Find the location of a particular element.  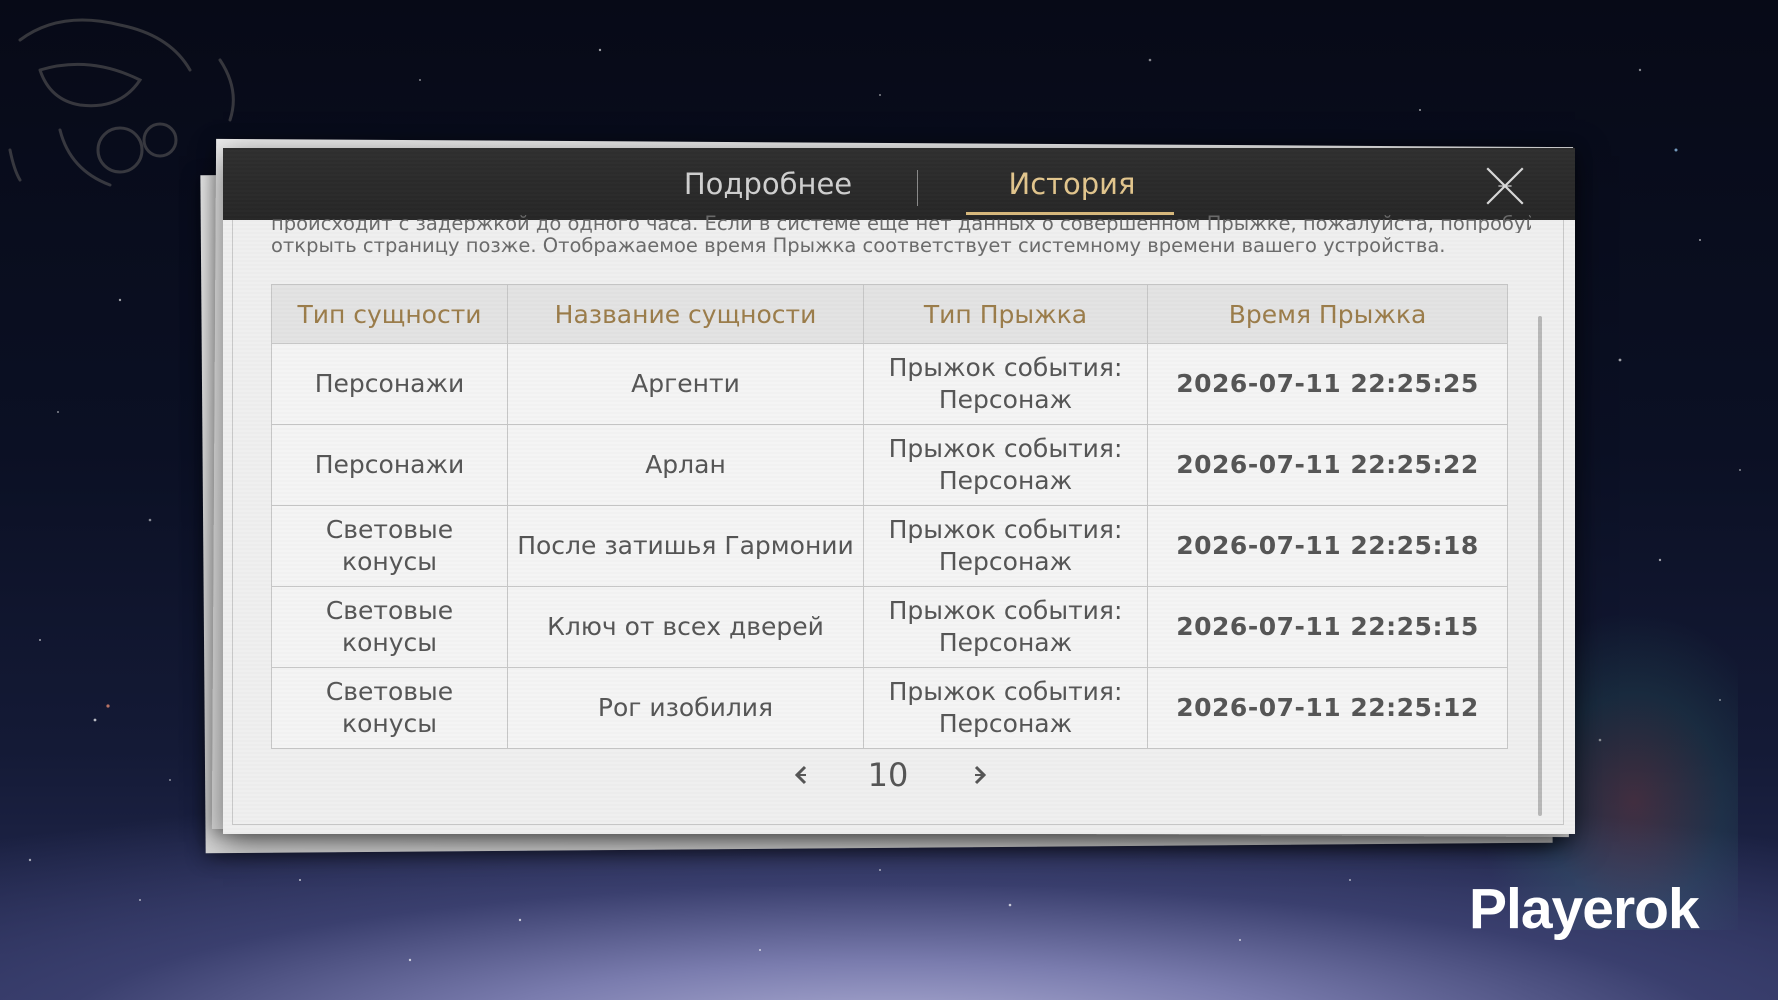

next-page-button is located at coordinates (980, 775).